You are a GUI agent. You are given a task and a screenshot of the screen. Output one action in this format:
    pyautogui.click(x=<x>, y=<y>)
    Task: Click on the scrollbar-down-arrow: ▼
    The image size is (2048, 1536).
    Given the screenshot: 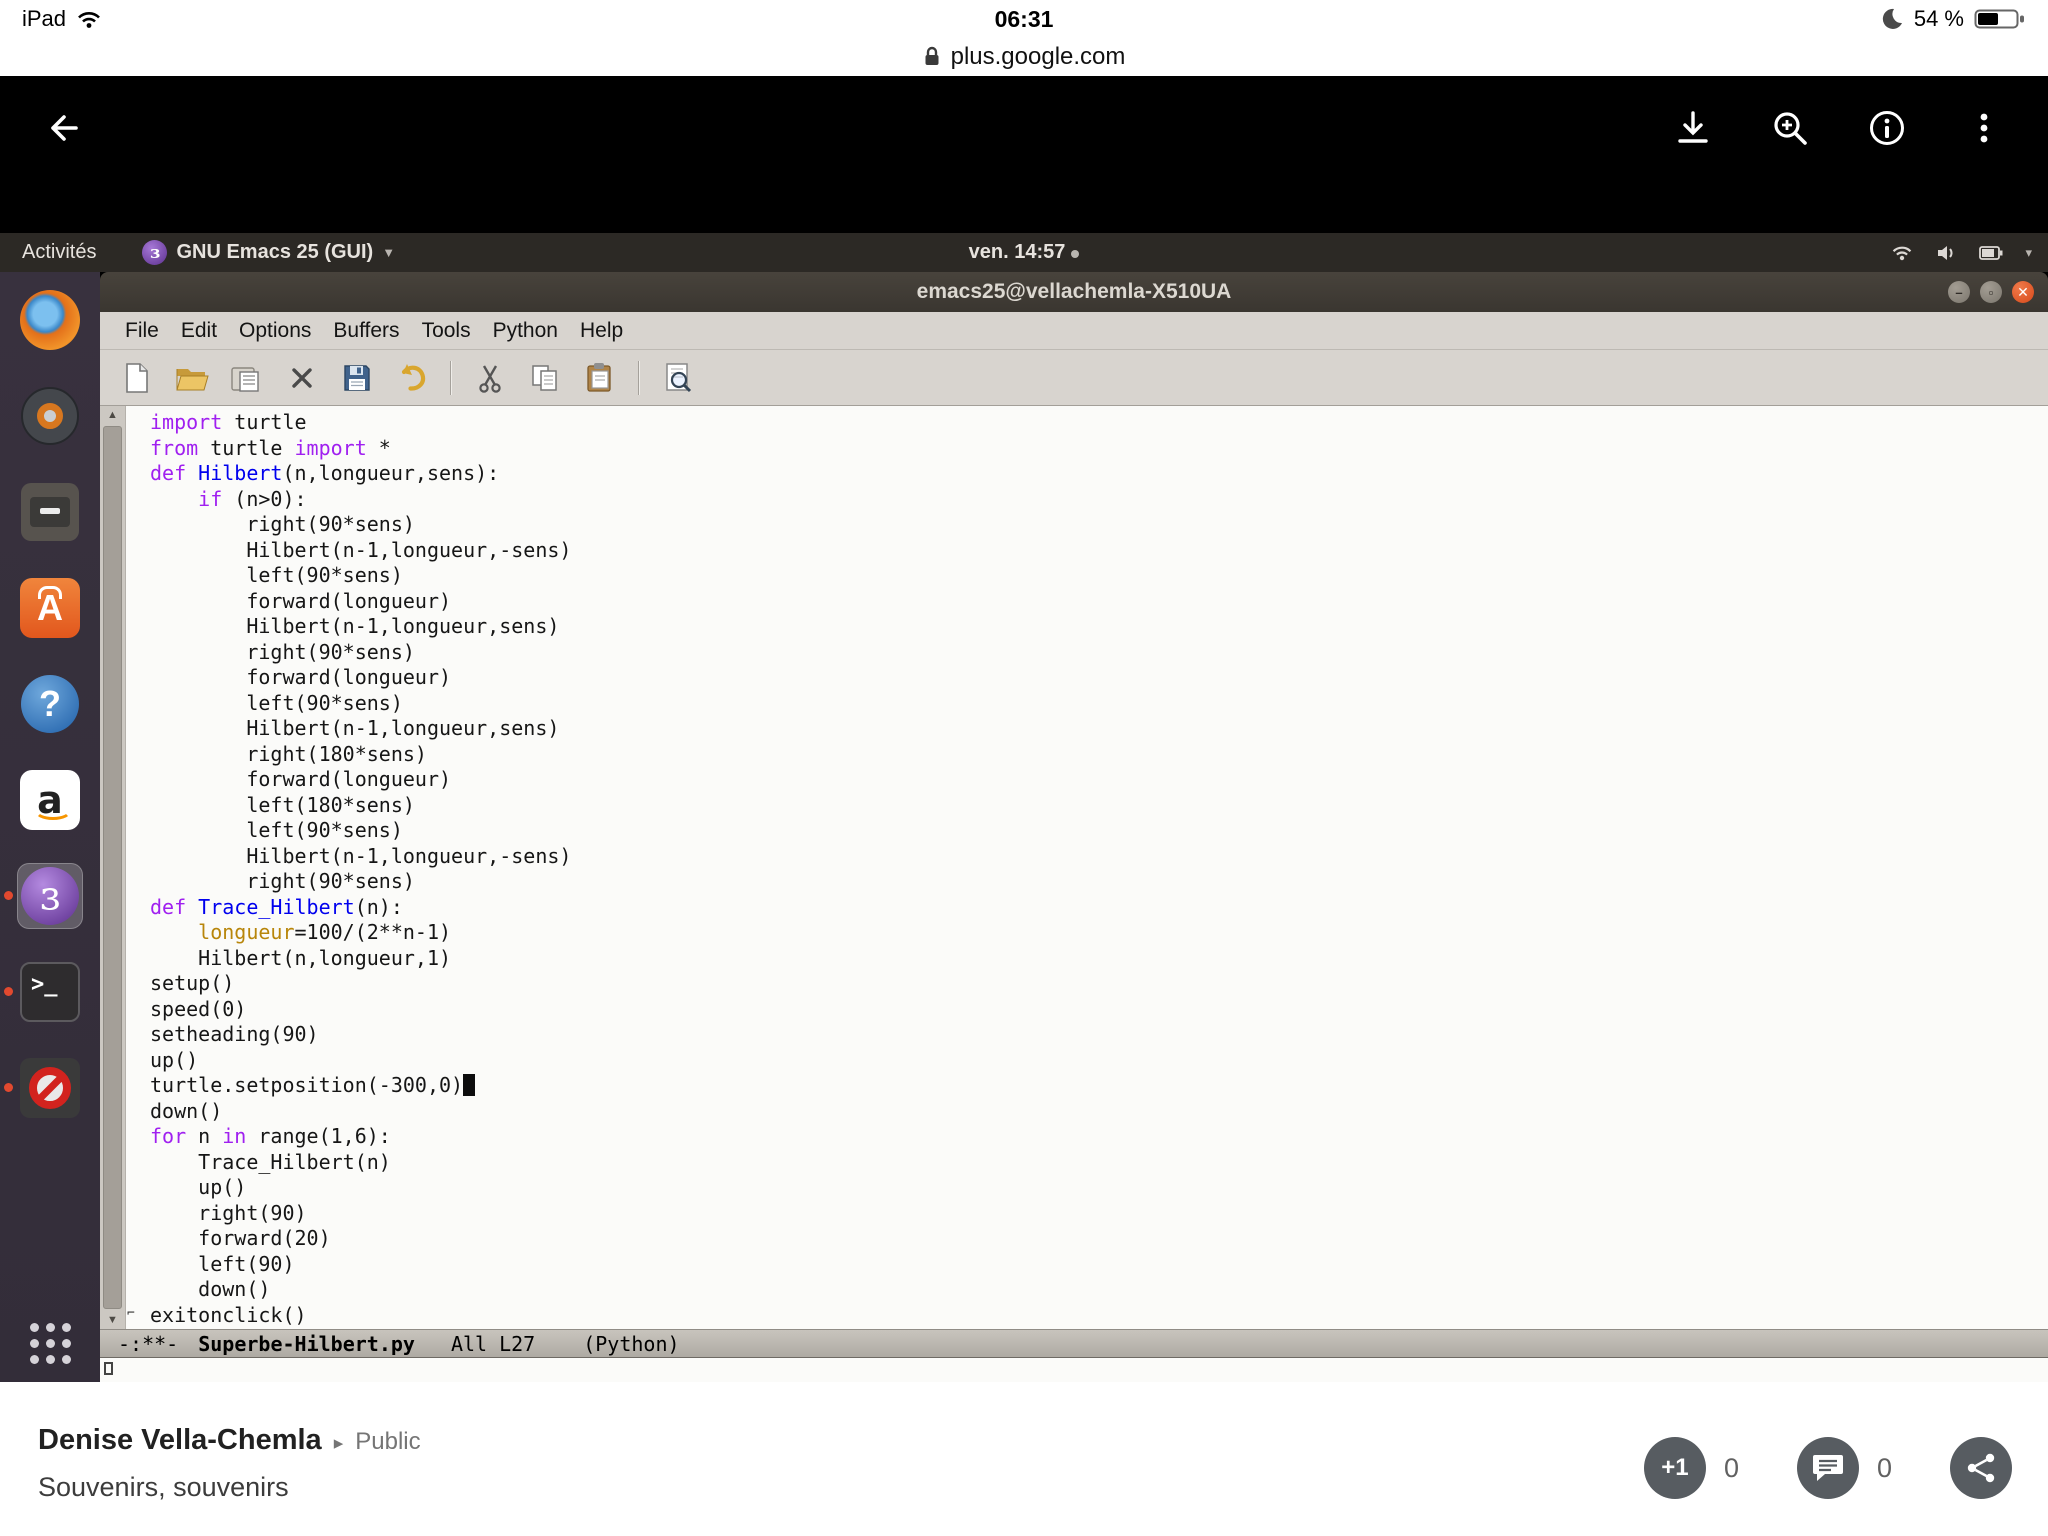 What is the action you would take?
    pyautogui.click(x=112, y=1320)
    